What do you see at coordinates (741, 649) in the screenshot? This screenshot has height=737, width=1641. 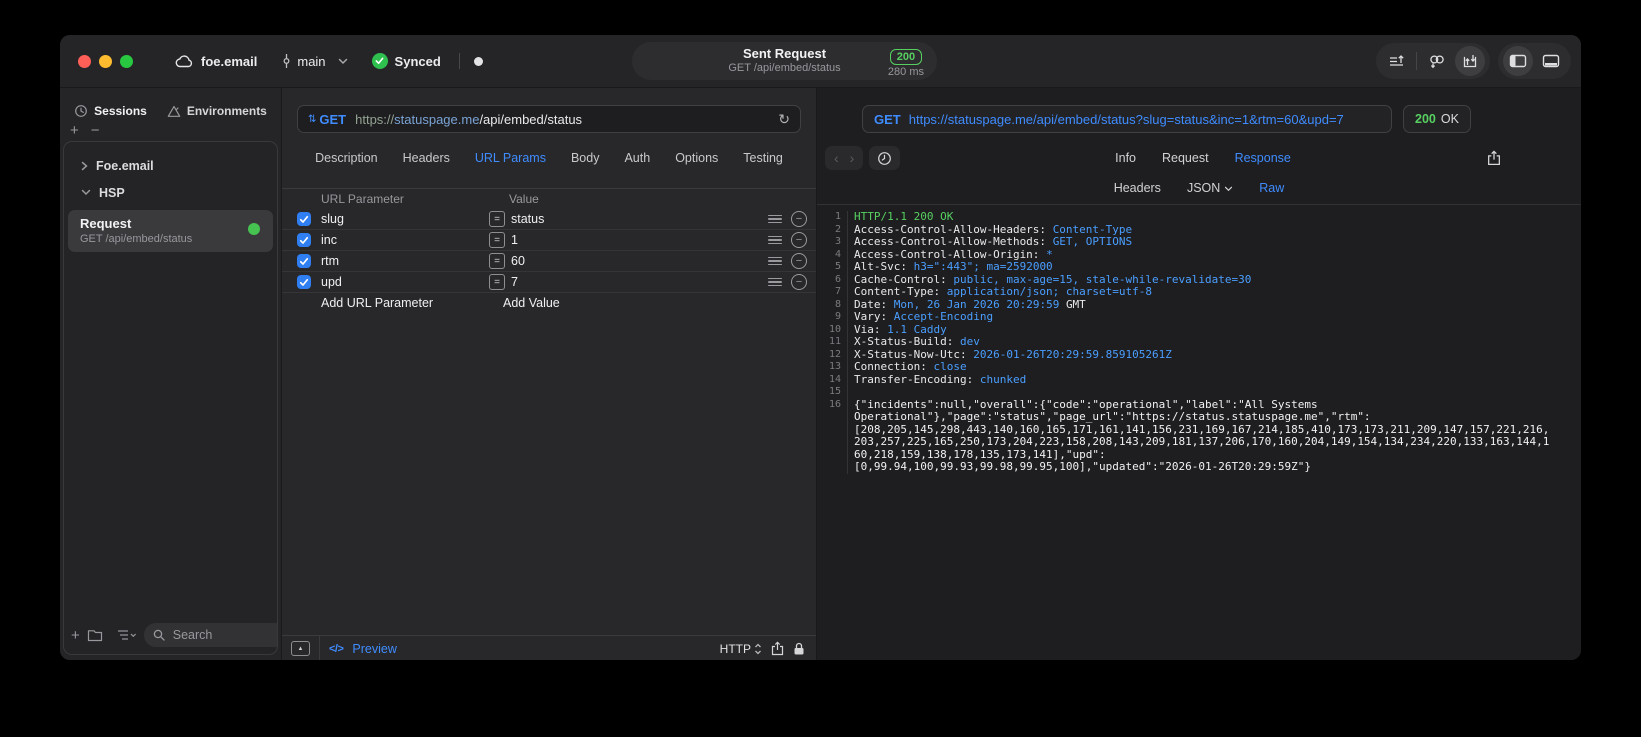 I see `protocol-selector: HTTP` at bounding box center [741, 649].